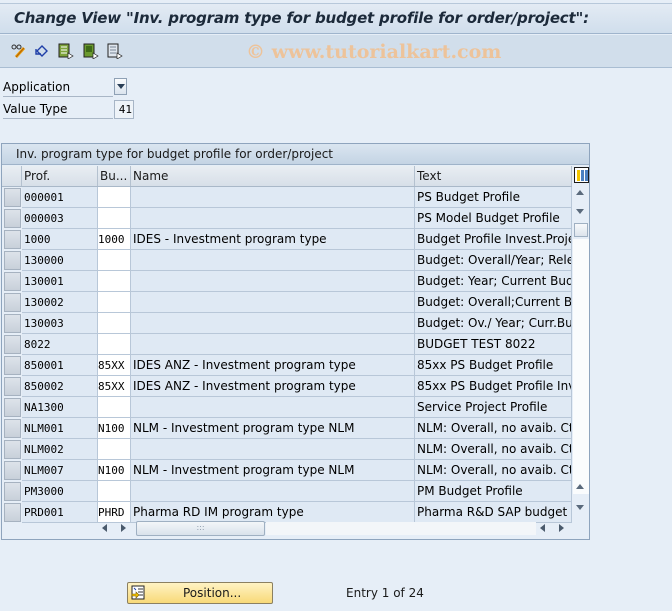 The image size is (672, 611). I want to click on deselect-all-icon, so click(115, 51).